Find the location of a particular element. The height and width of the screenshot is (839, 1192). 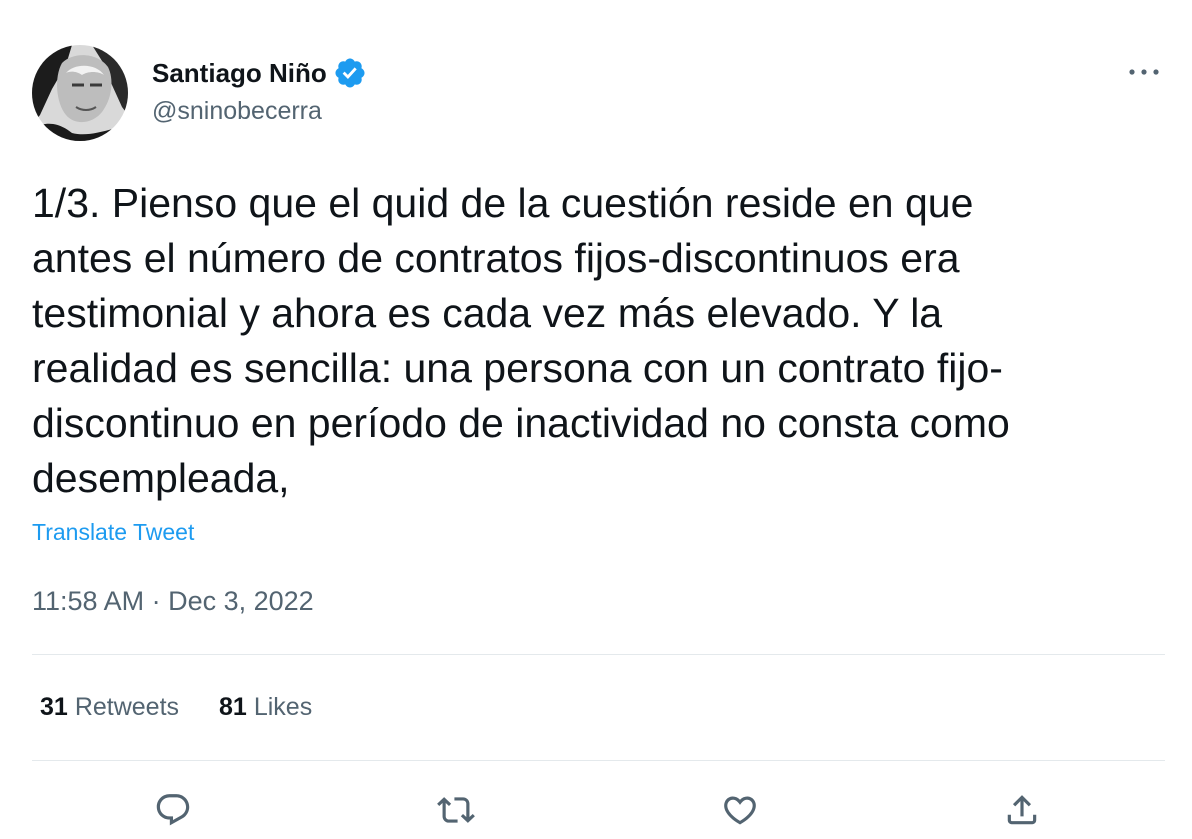

likes-stat: 81 Likes is located at coordinates (265, 707).